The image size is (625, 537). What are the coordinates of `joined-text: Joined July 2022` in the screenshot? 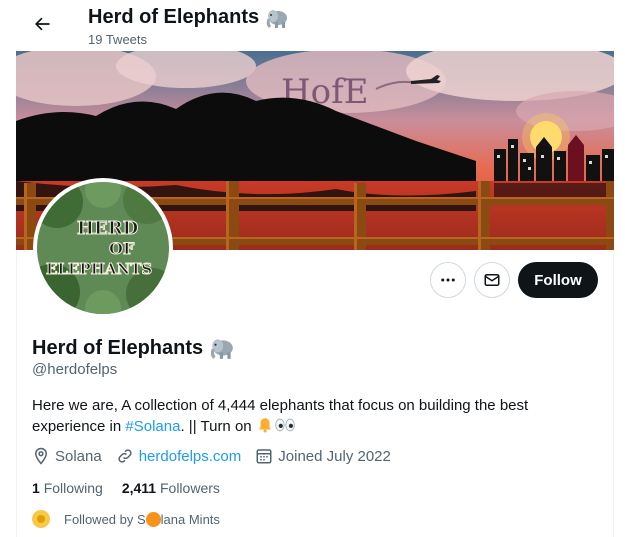 It's located at (334, 456).